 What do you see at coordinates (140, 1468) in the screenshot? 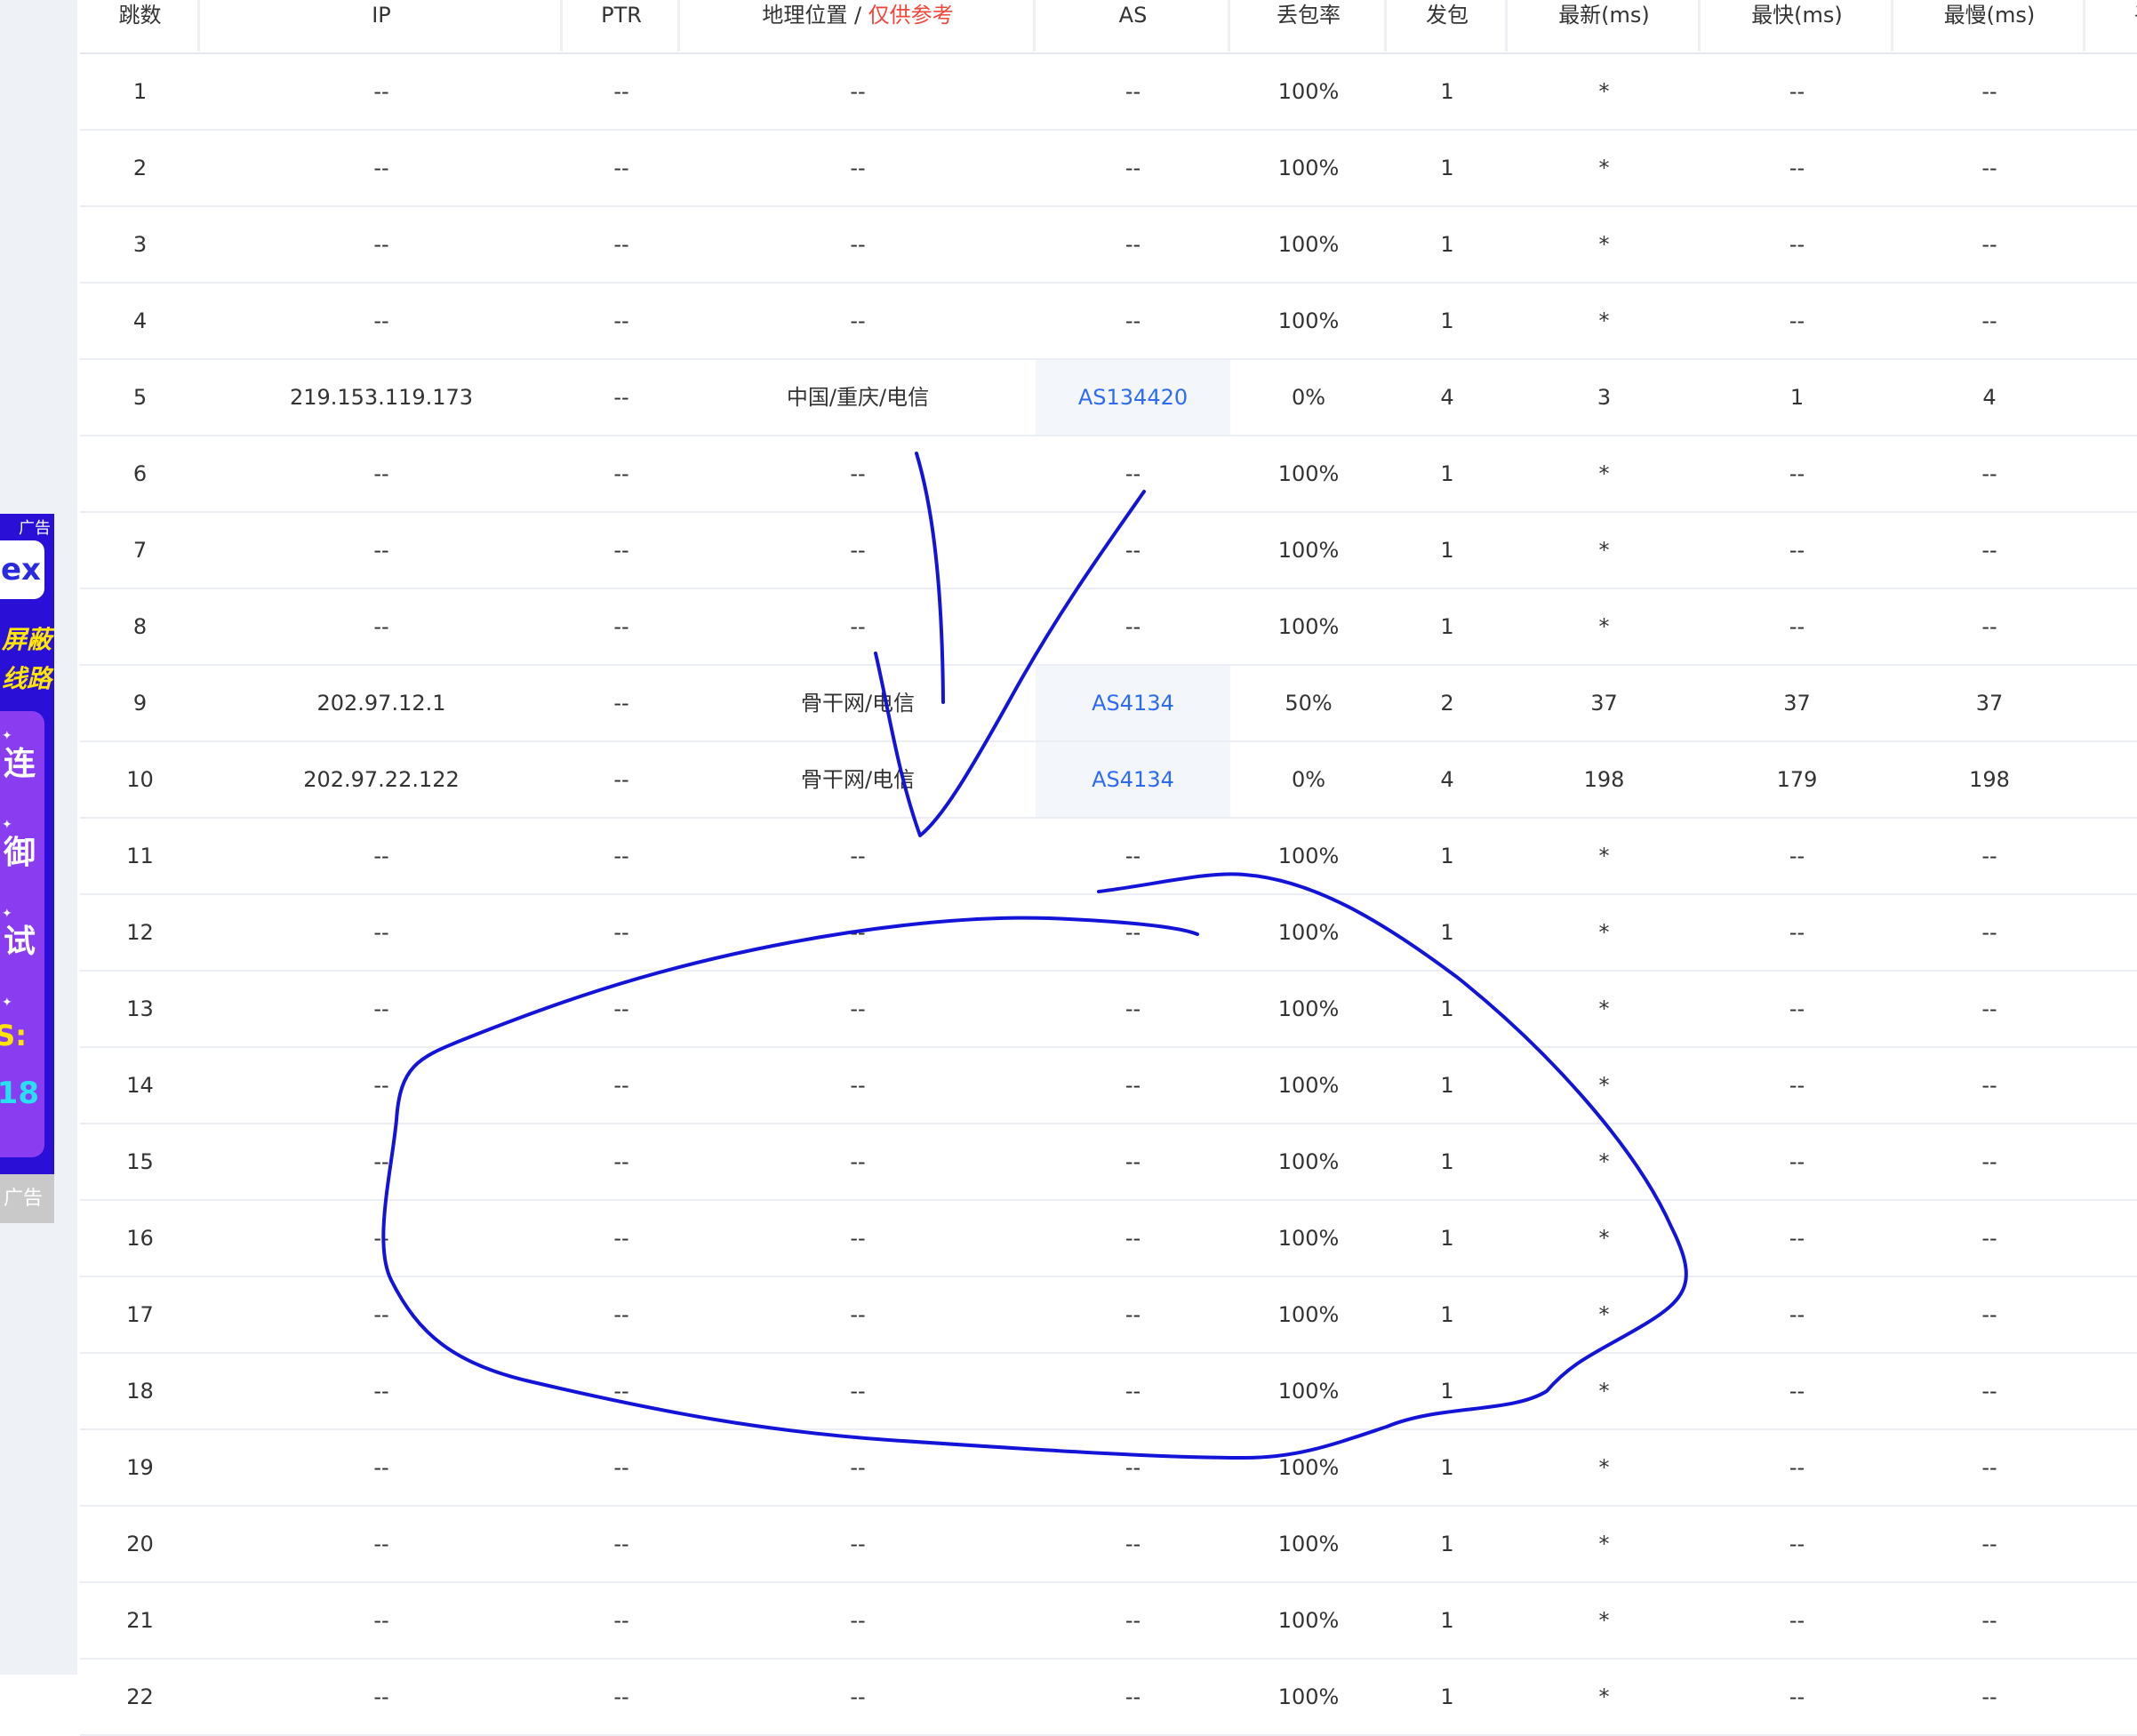
I see `cell-hop: 19` at bounding box center [140, 1468].